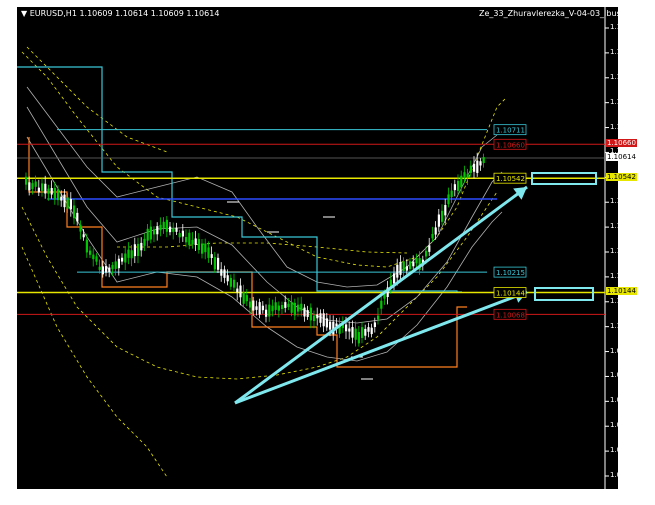  Describe the element at coordinates (624, 325) in the screenshot. I see `price-tick-label: 1.10025` at that location.